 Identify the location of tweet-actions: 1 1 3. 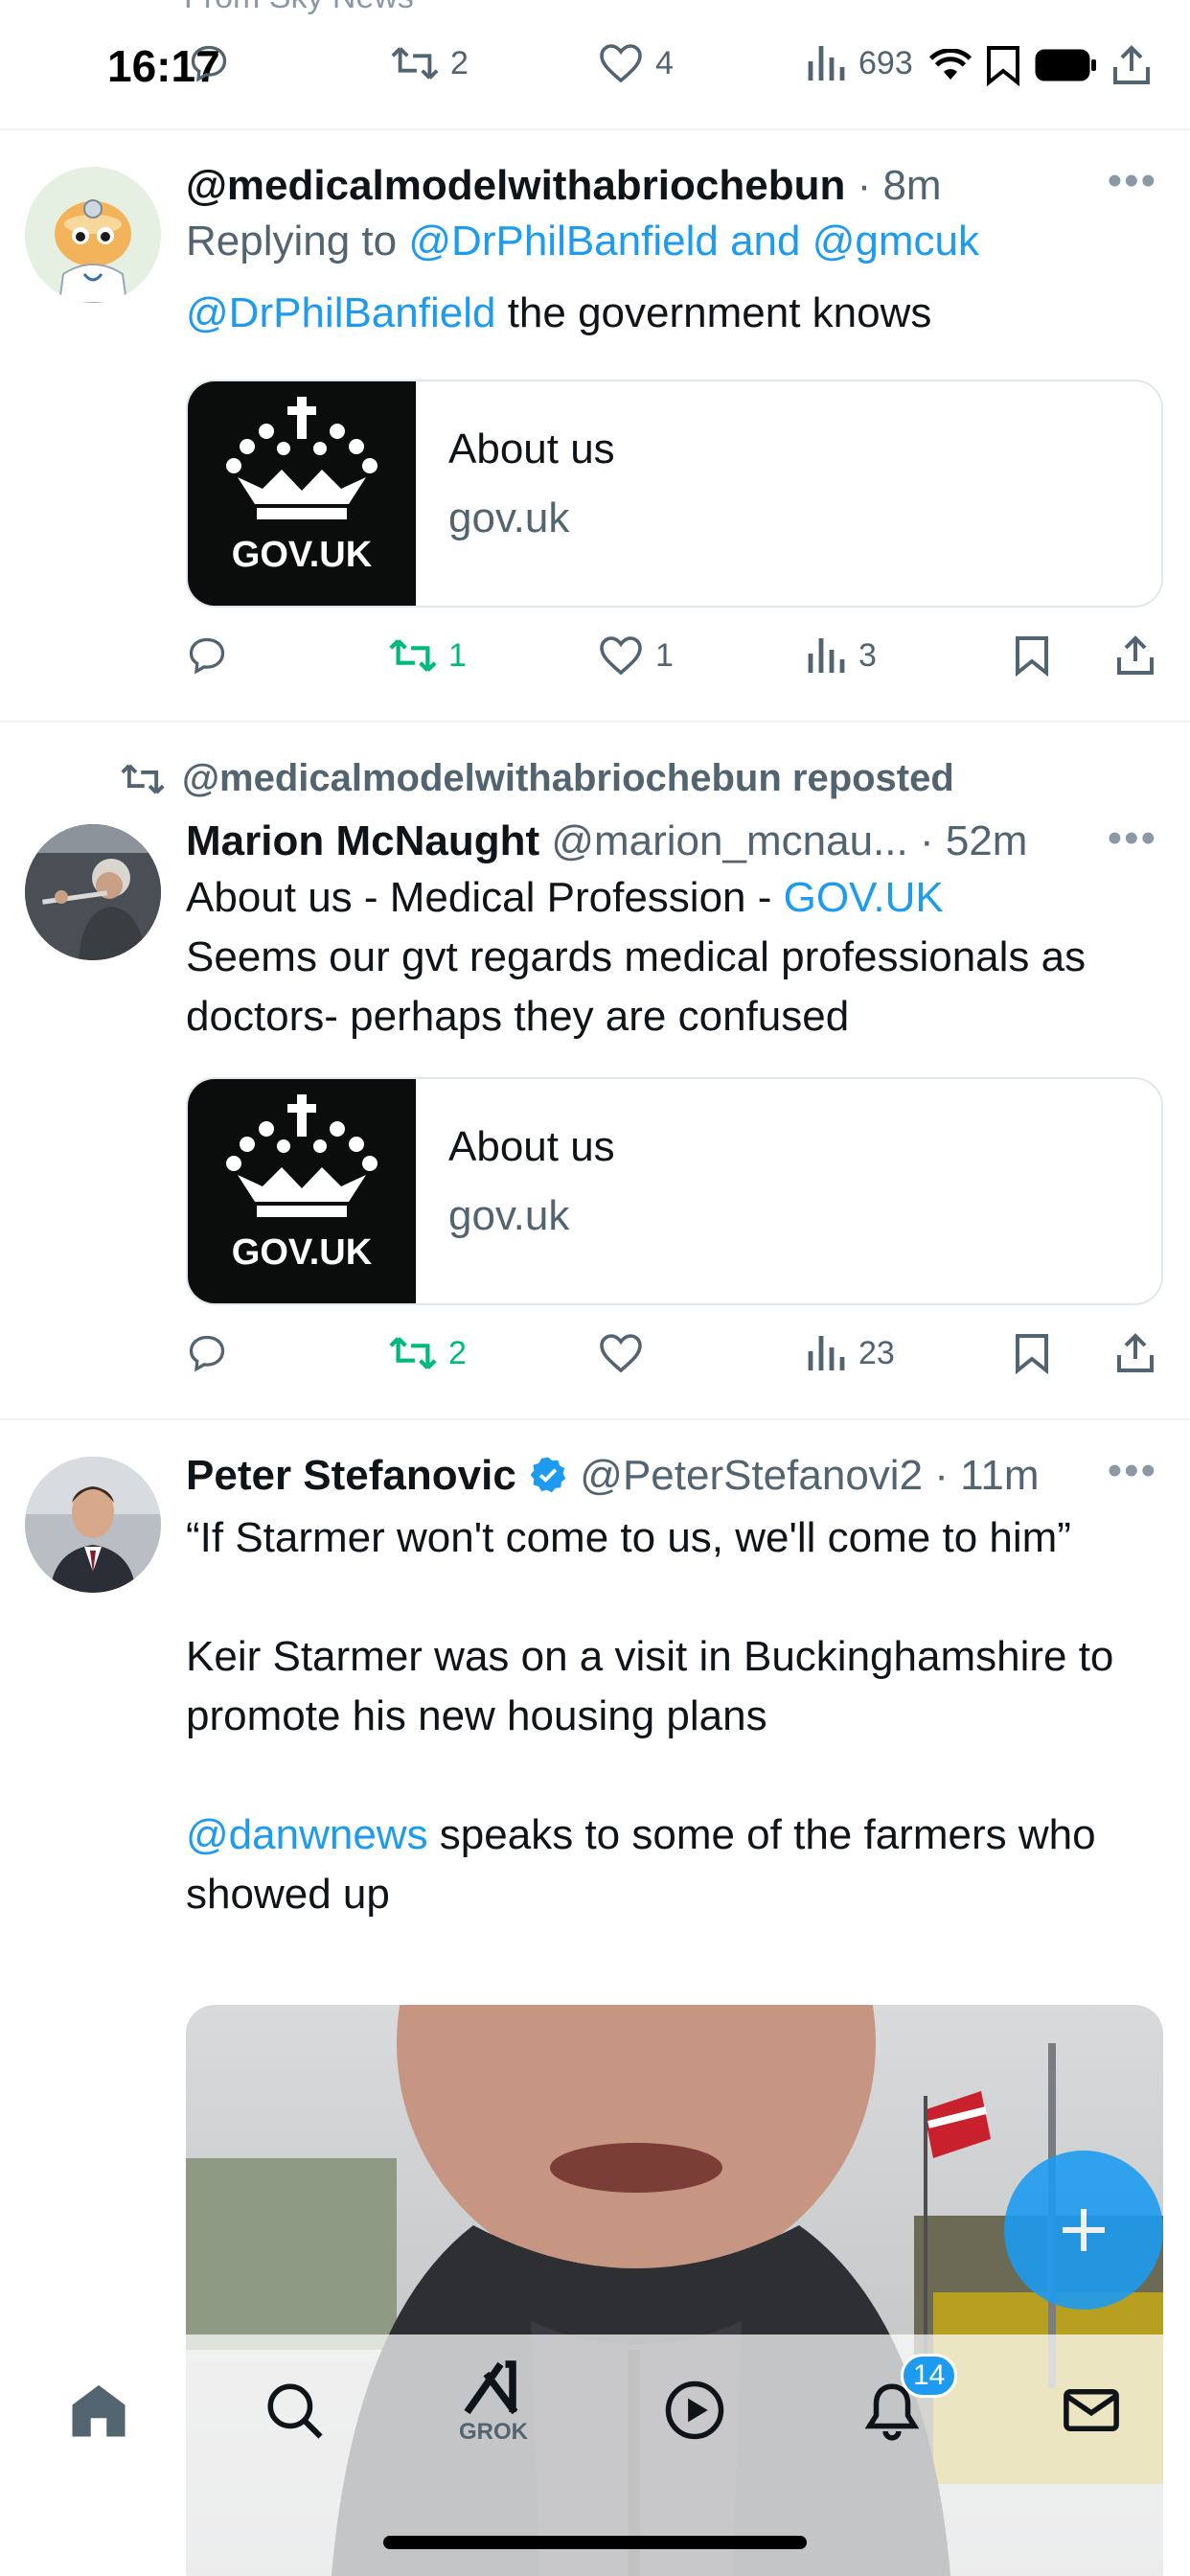
(674, 663).